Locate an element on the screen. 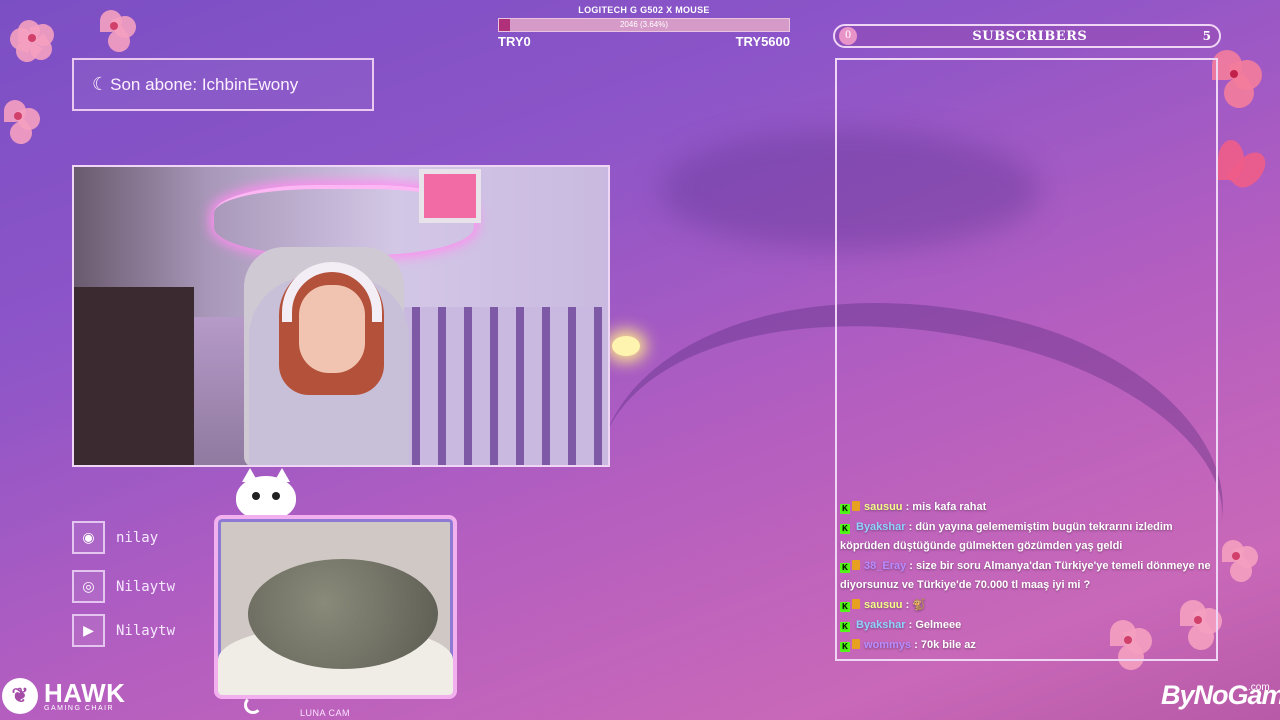 This screenshot has width=1280, height=720. chat-message: Kwommys : 70k bile az is located at coordinates (1026, 645).